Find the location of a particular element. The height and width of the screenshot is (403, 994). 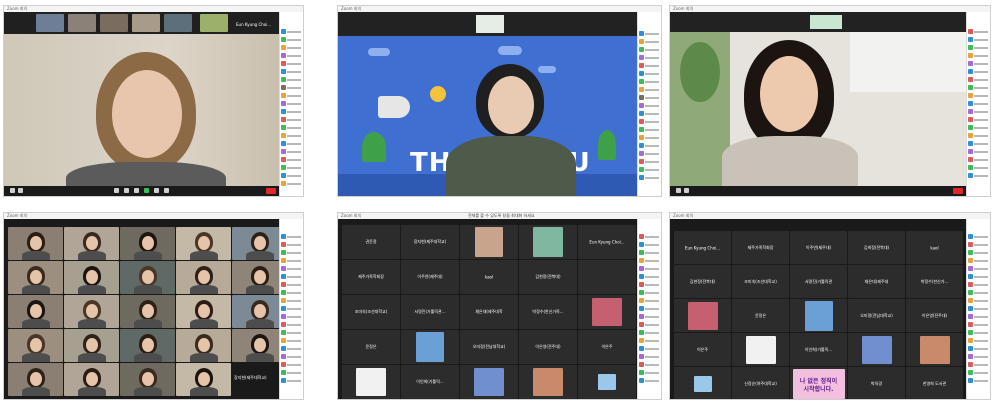

video-tile: 이은영(전주대) is located at coordinates (934, 315).